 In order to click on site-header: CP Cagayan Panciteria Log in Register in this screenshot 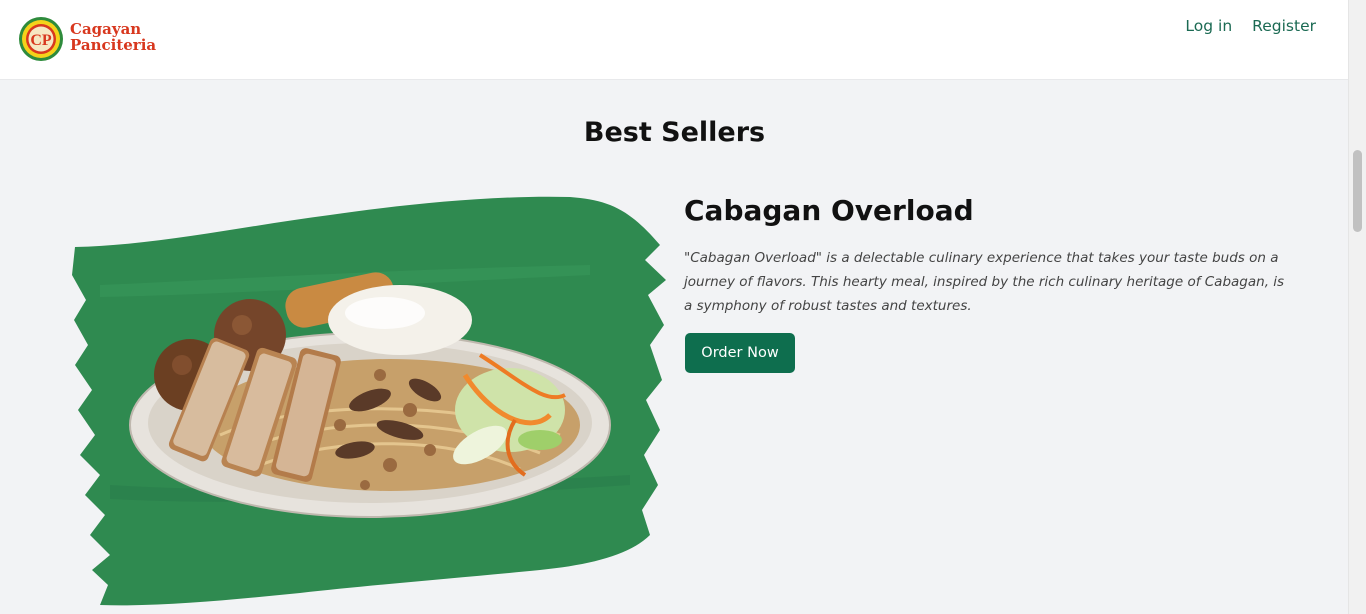, I will do `click(674, 40)`.